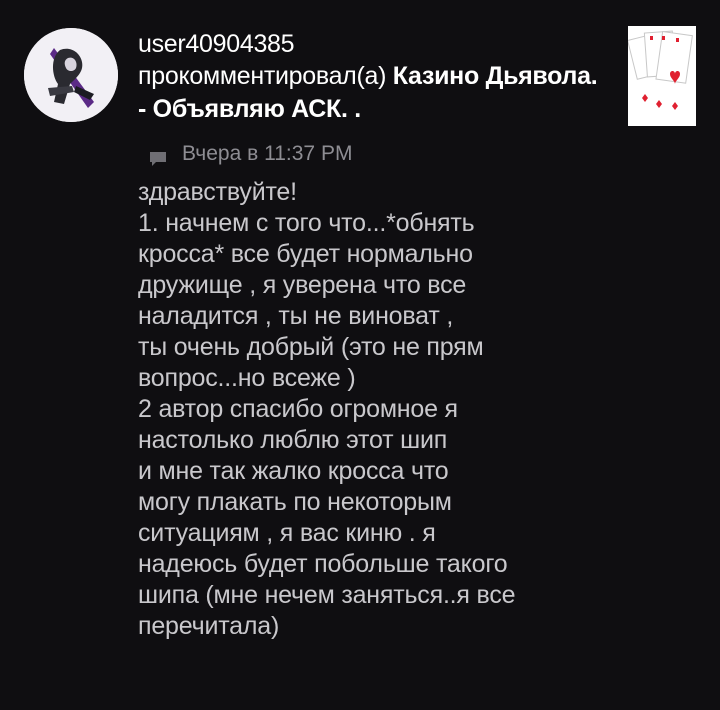  Describe the element at coordinates (247, 378) in the screenshot. I see `comment-line: вопрос...но всеже )` at that location.